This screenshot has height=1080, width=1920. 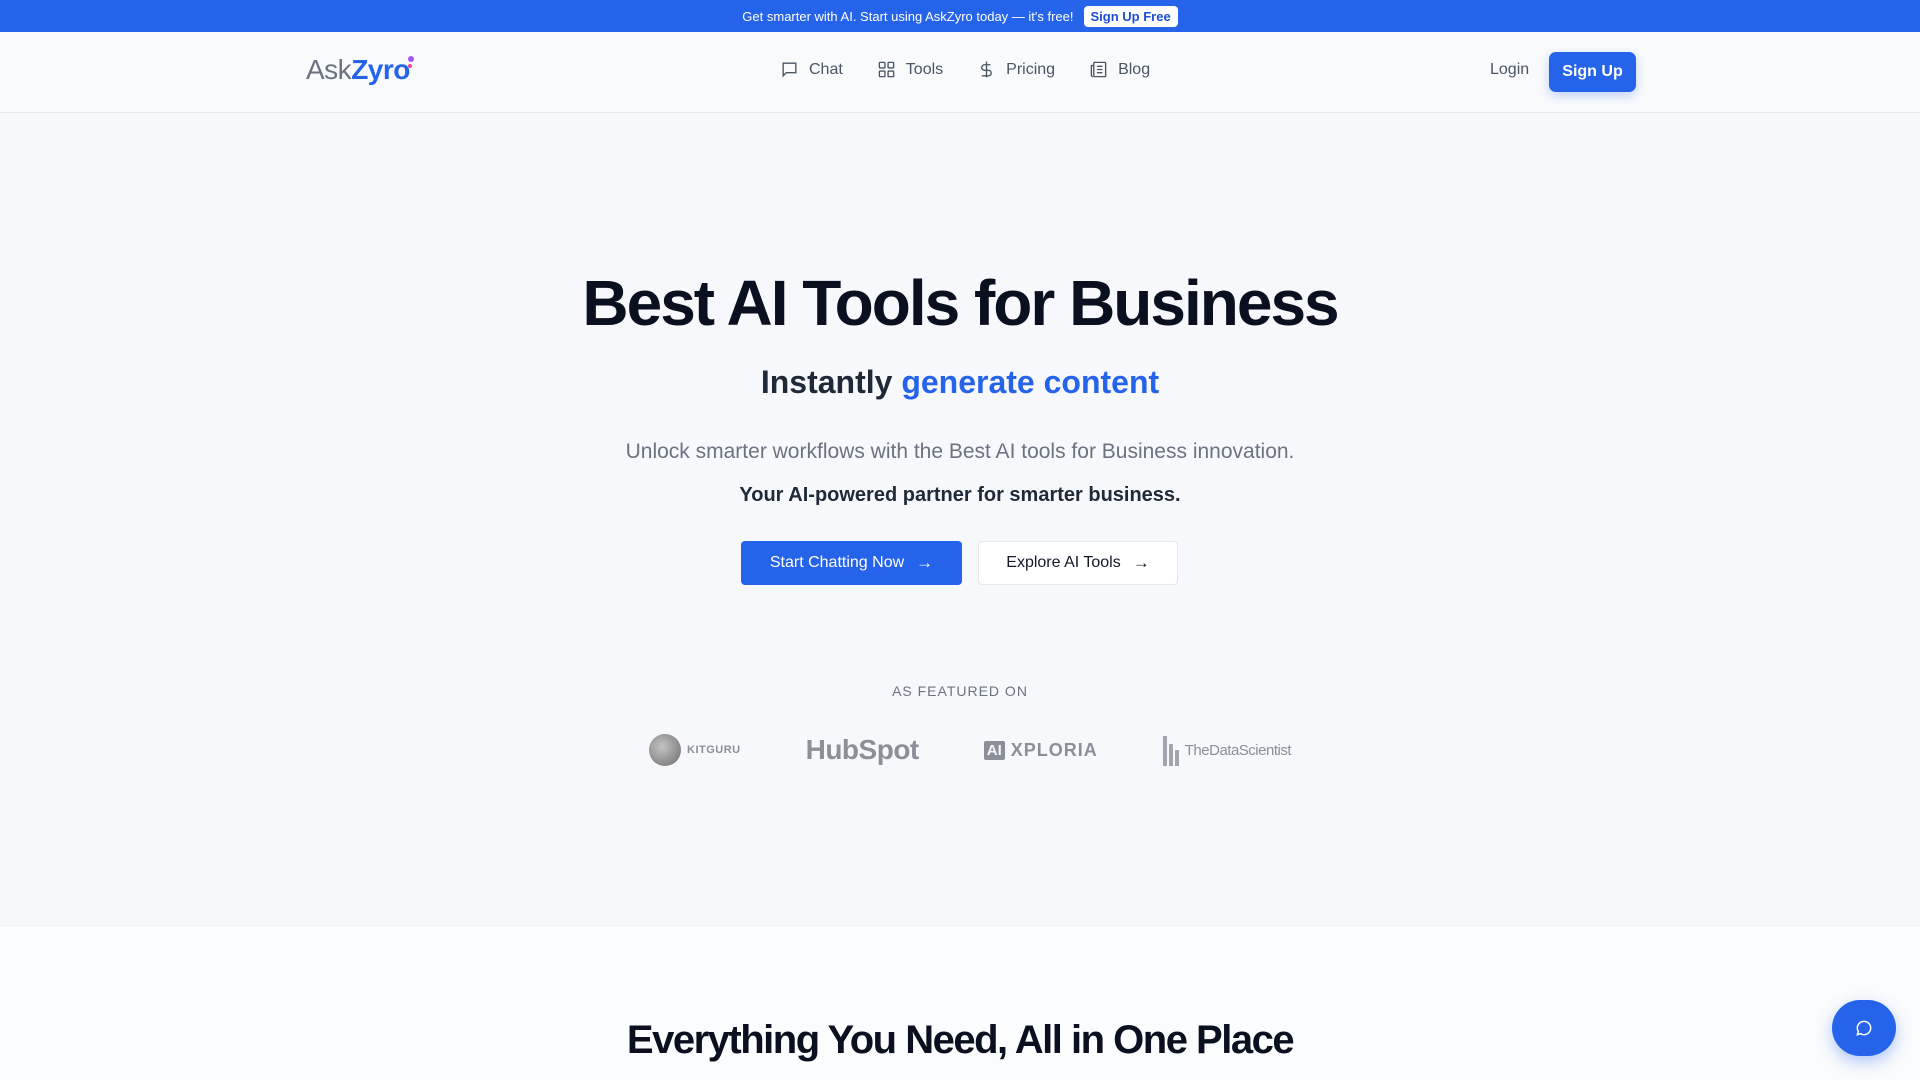 What do you see at coordinates (1030, 382) in the screenshot?
I see `hero-subtitle-accent: generate content` at bounding box center [1030, 382].